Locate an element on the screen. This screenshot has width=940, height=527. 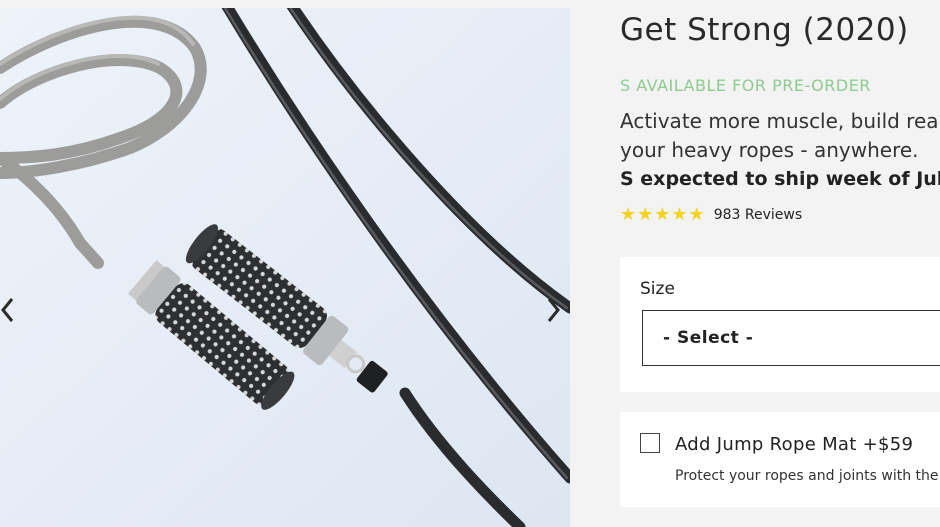
gallery-next-button is located at coordinates (553, 310).